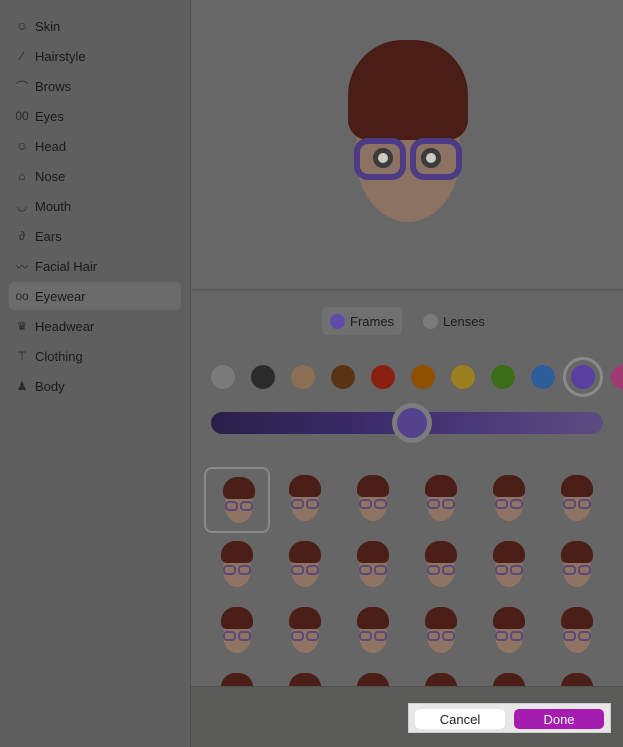 The width and height of the screenshot is (623, 747). What do you see at coordinates (59, 356) in the screenshot?
I see `sidebar-item-label: Clothing` at bounding box center [59, 356].